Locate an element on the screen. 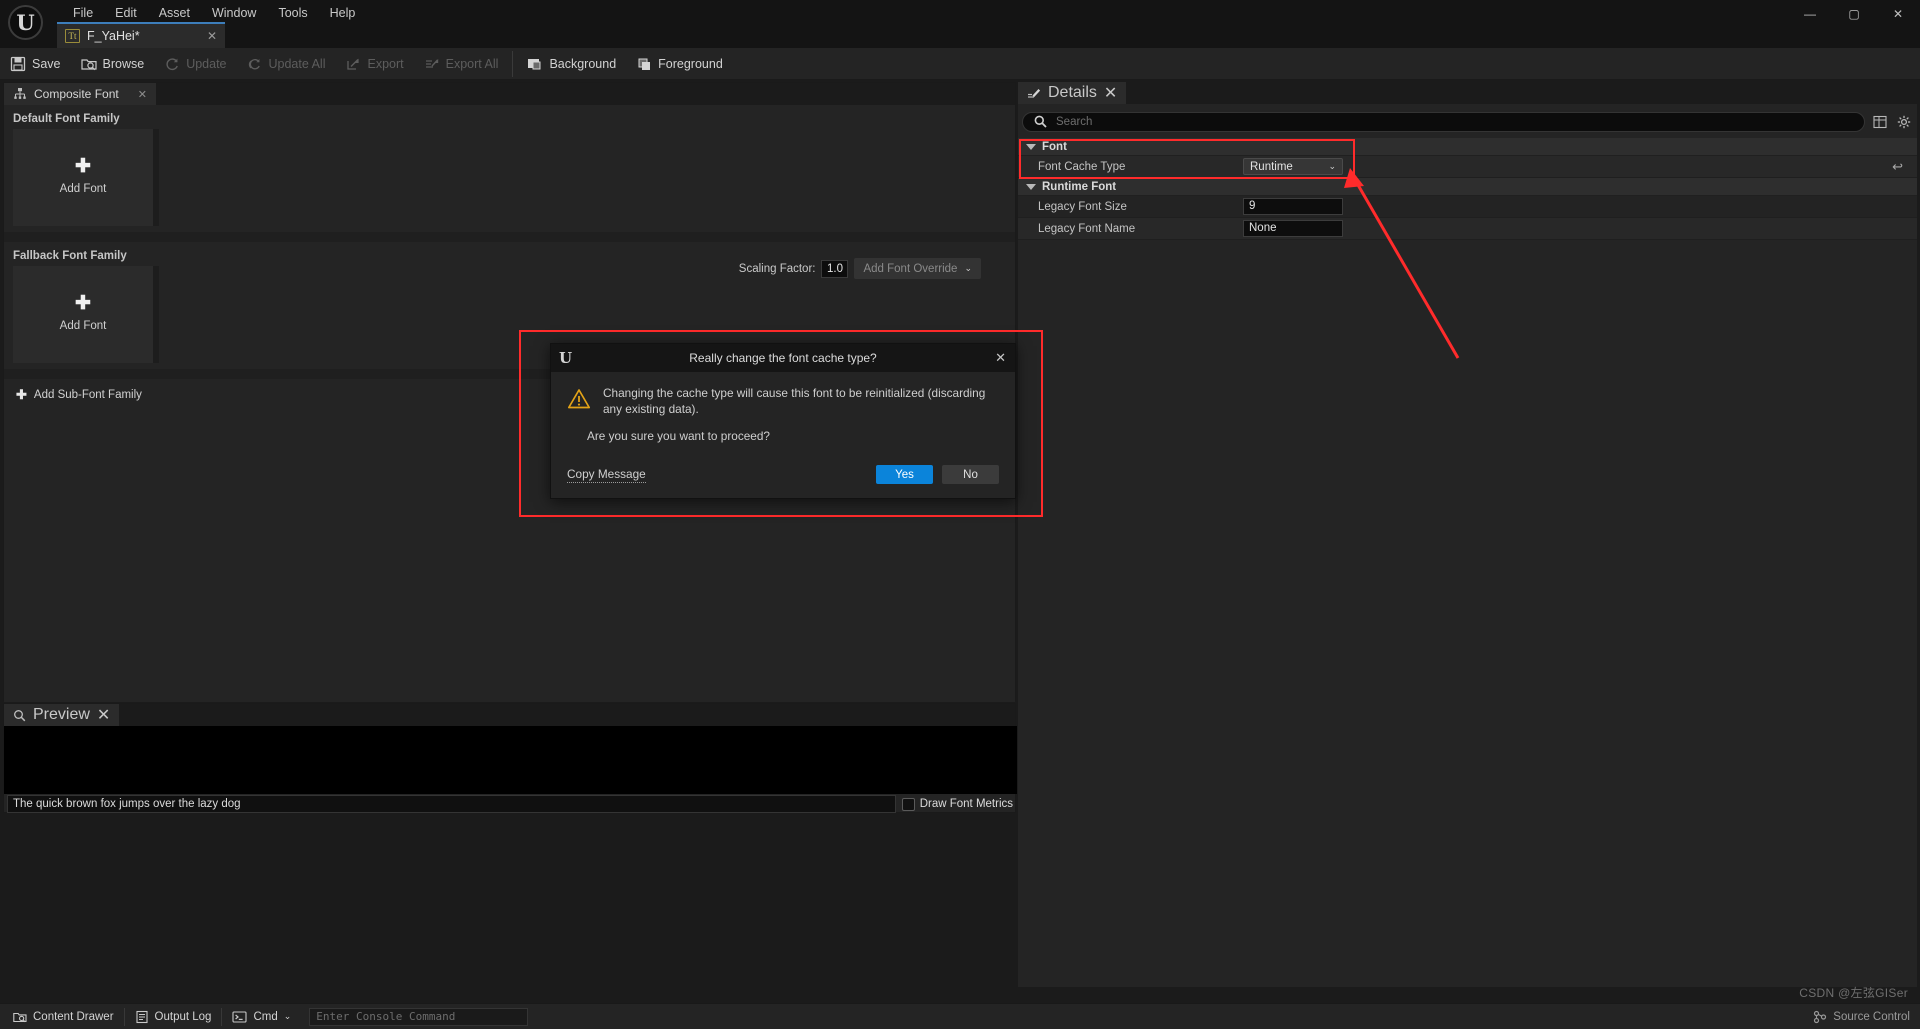 The height and width of the screenshot is (1029, 1920). dialog-close-icon: ✕ is located at coordinates (1000, 358).